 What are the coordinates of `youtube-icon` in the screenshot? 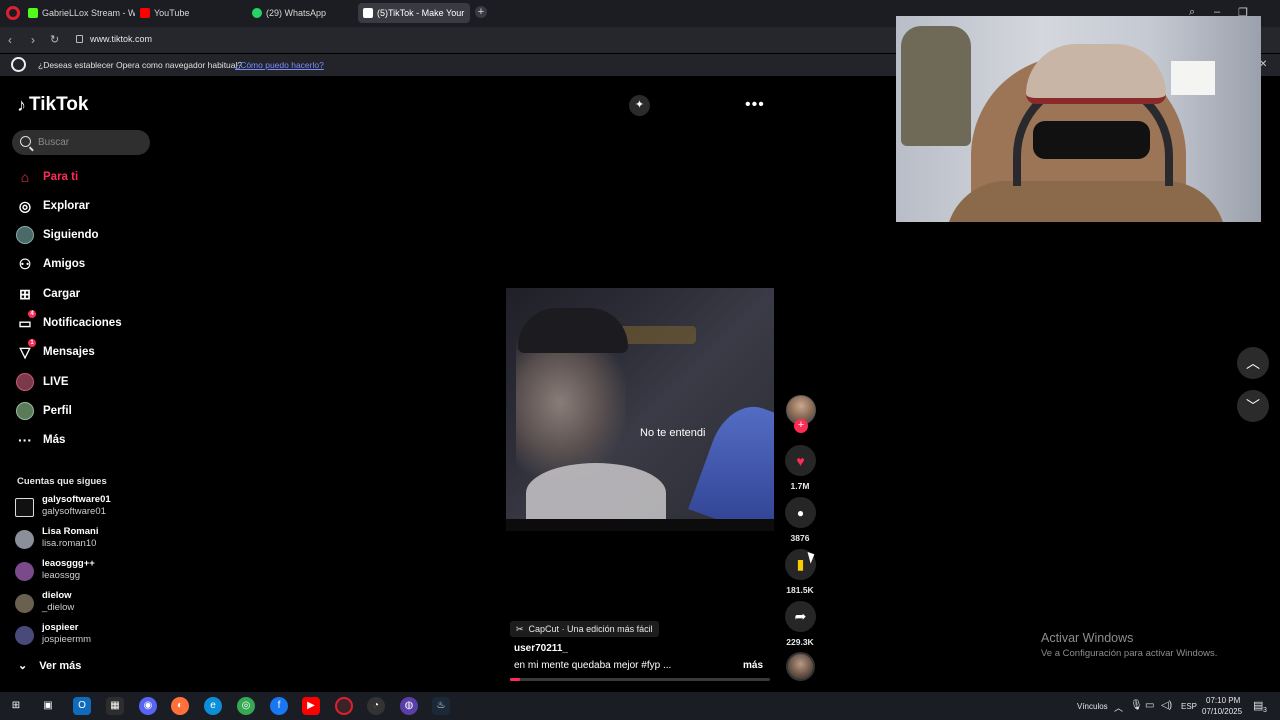 It's located at (145, 13).